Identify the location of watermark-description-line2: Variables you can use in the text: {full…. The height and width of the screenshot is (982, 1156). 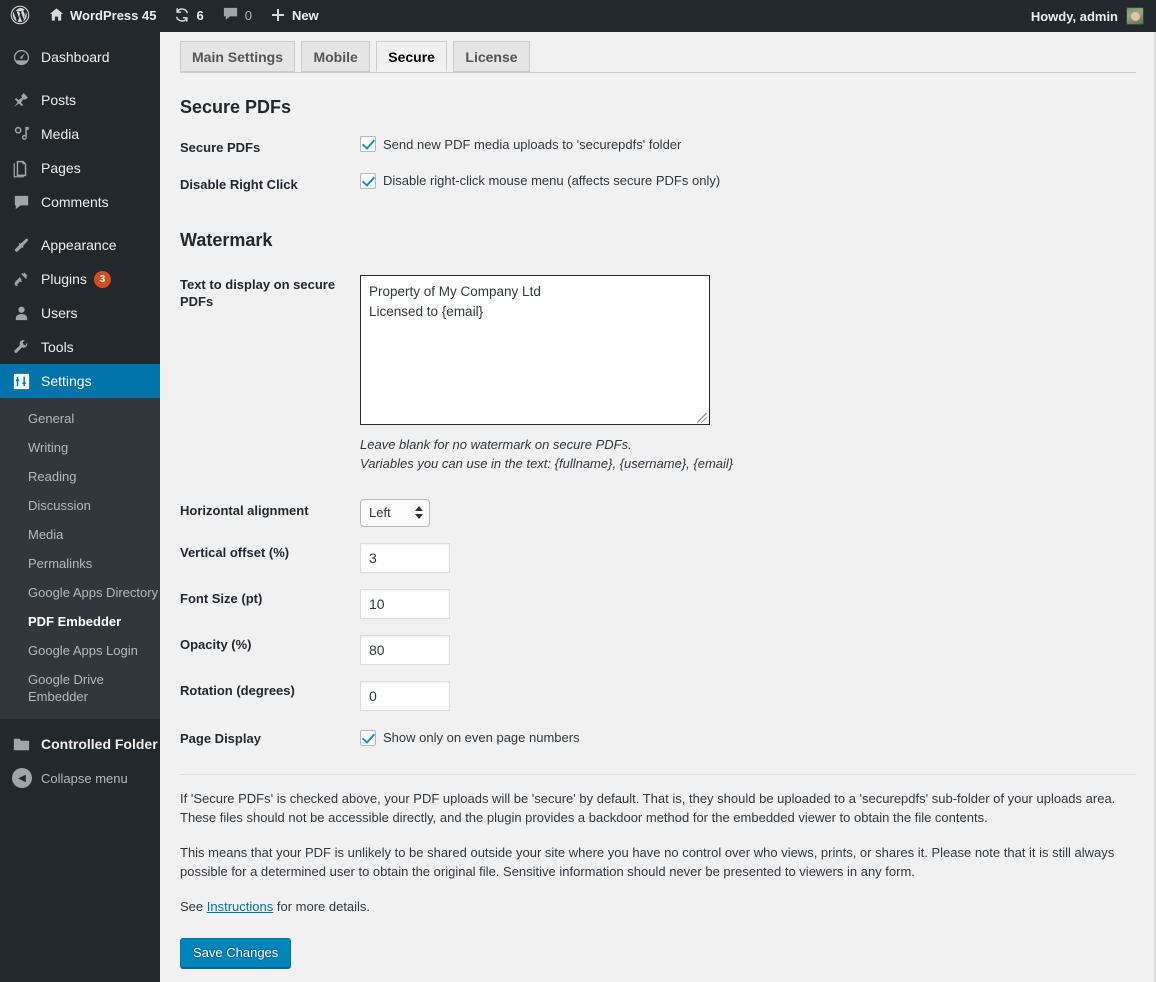
(547, 463).